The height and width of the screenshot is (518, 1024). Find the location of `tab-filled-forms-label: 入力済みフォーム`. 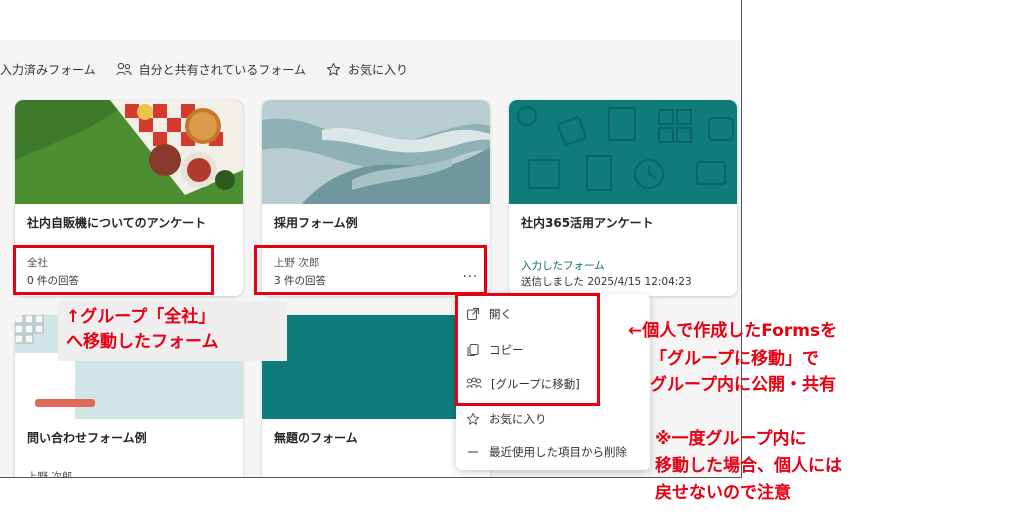

tab-filled-forms-label: 入力済みフォーム is located at coordinates (48, 69).